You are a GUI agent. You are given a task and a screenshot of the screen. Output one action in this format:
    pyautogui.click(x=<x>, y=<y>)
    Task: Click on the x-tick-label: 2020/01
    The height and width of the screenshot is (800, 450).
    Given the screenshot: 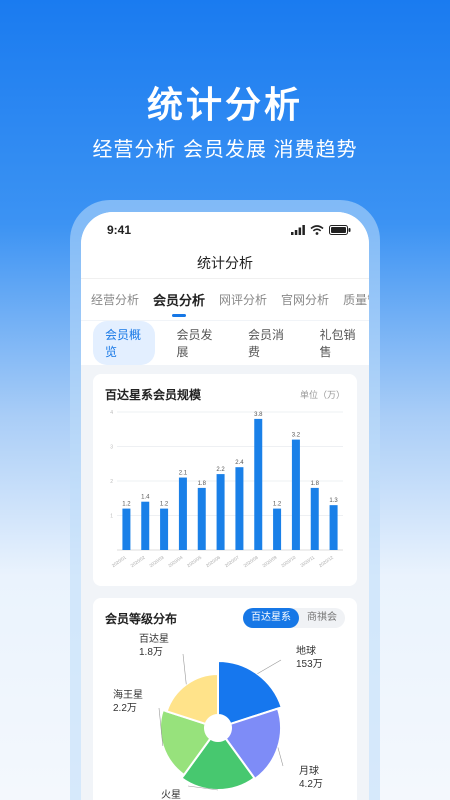 What is the action you would take?
    pyautogui.click(x=119, y=561)
    